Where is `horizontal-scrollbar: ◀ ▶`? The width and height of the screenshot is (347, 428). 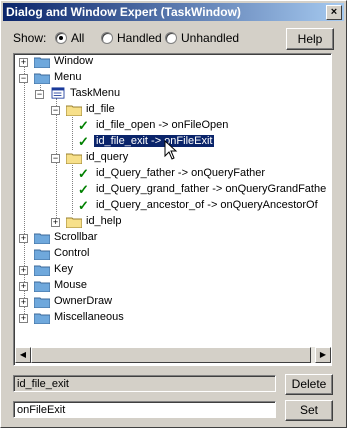 horizontal-scrollbar: ◀ ▶ is located at coordinates (173, 355).